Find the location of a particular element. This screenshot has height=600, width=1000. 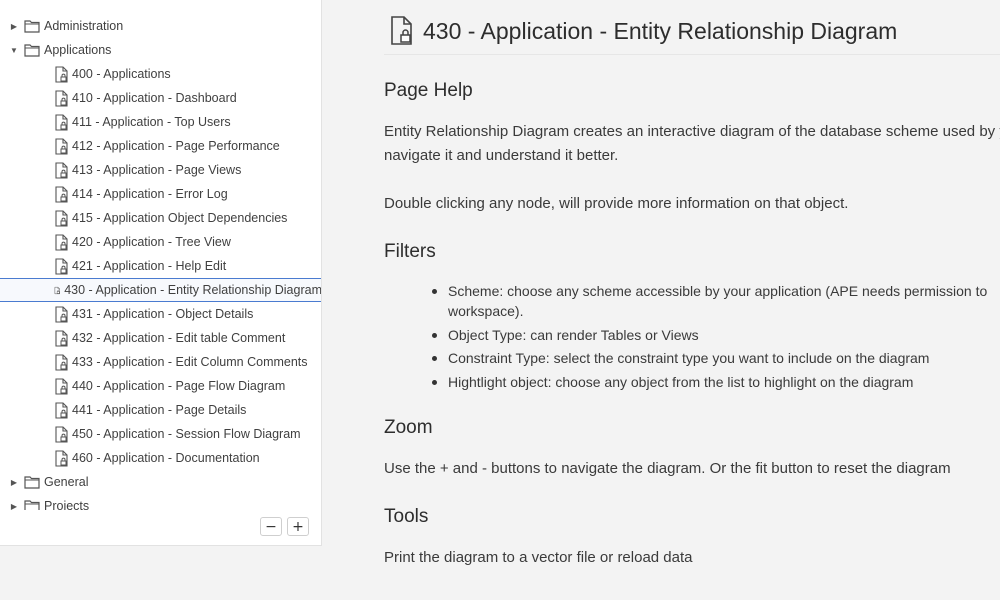

tree-item-label: 450 - Application - Session Flow Diagram is located at coordinates (186, 434).